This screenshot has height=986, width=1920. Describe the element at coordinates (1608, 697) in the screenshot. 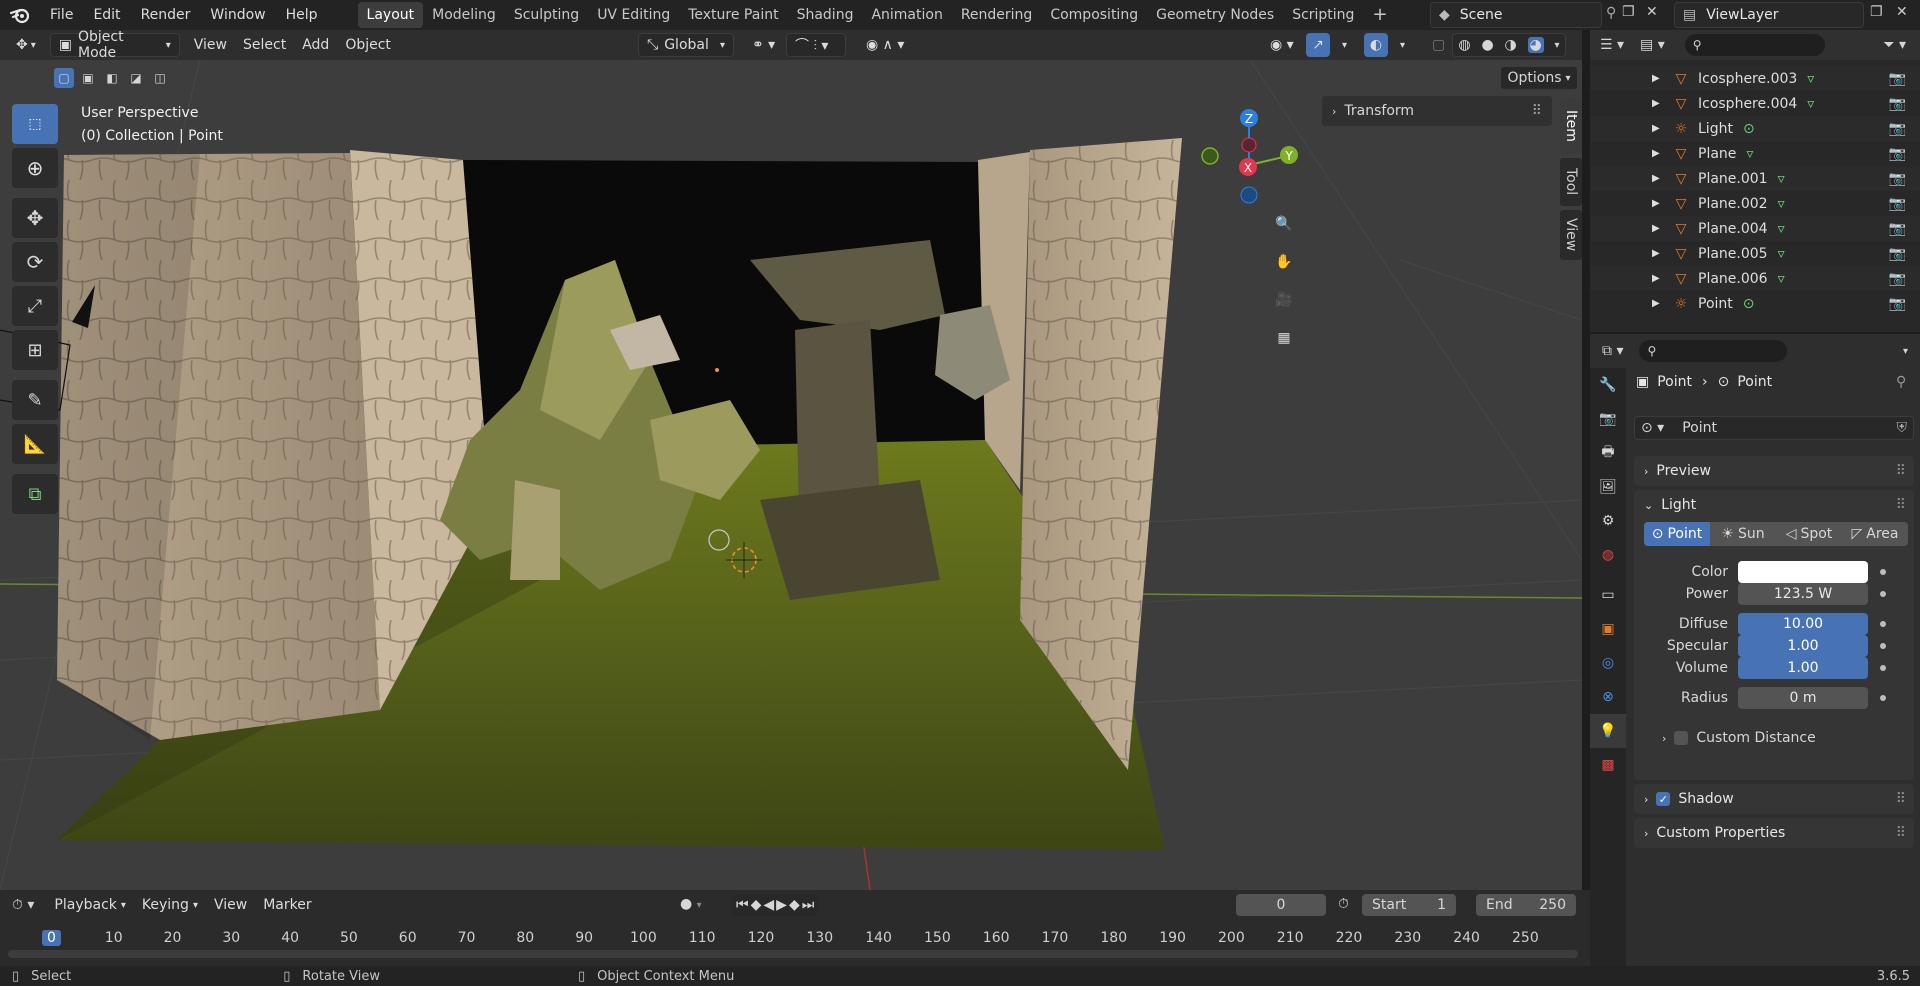

I see `tab-constraints: ⊗` at that location.